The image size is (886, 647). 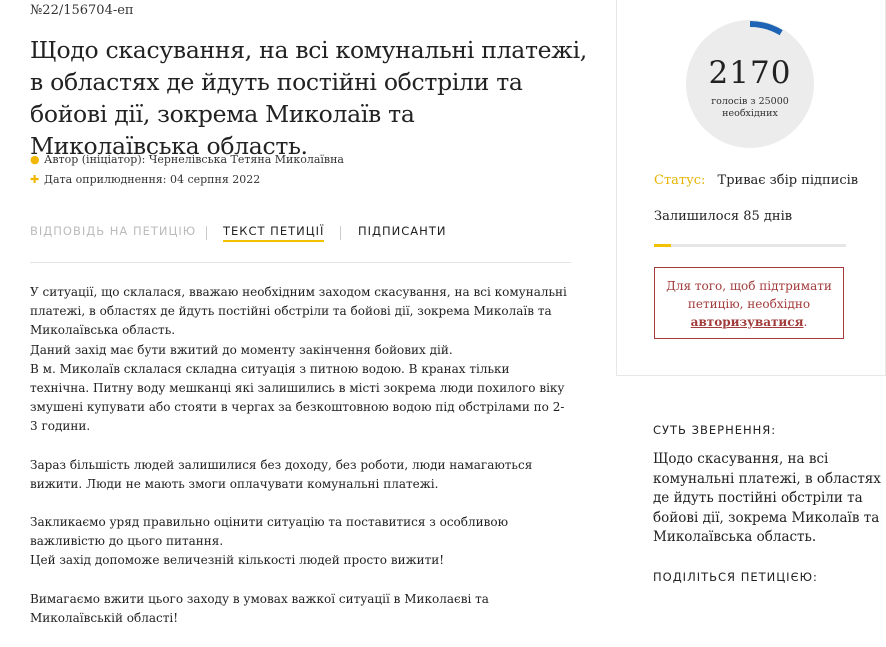 I want to click on status-label: Статус:, so click(x=680, y=180).